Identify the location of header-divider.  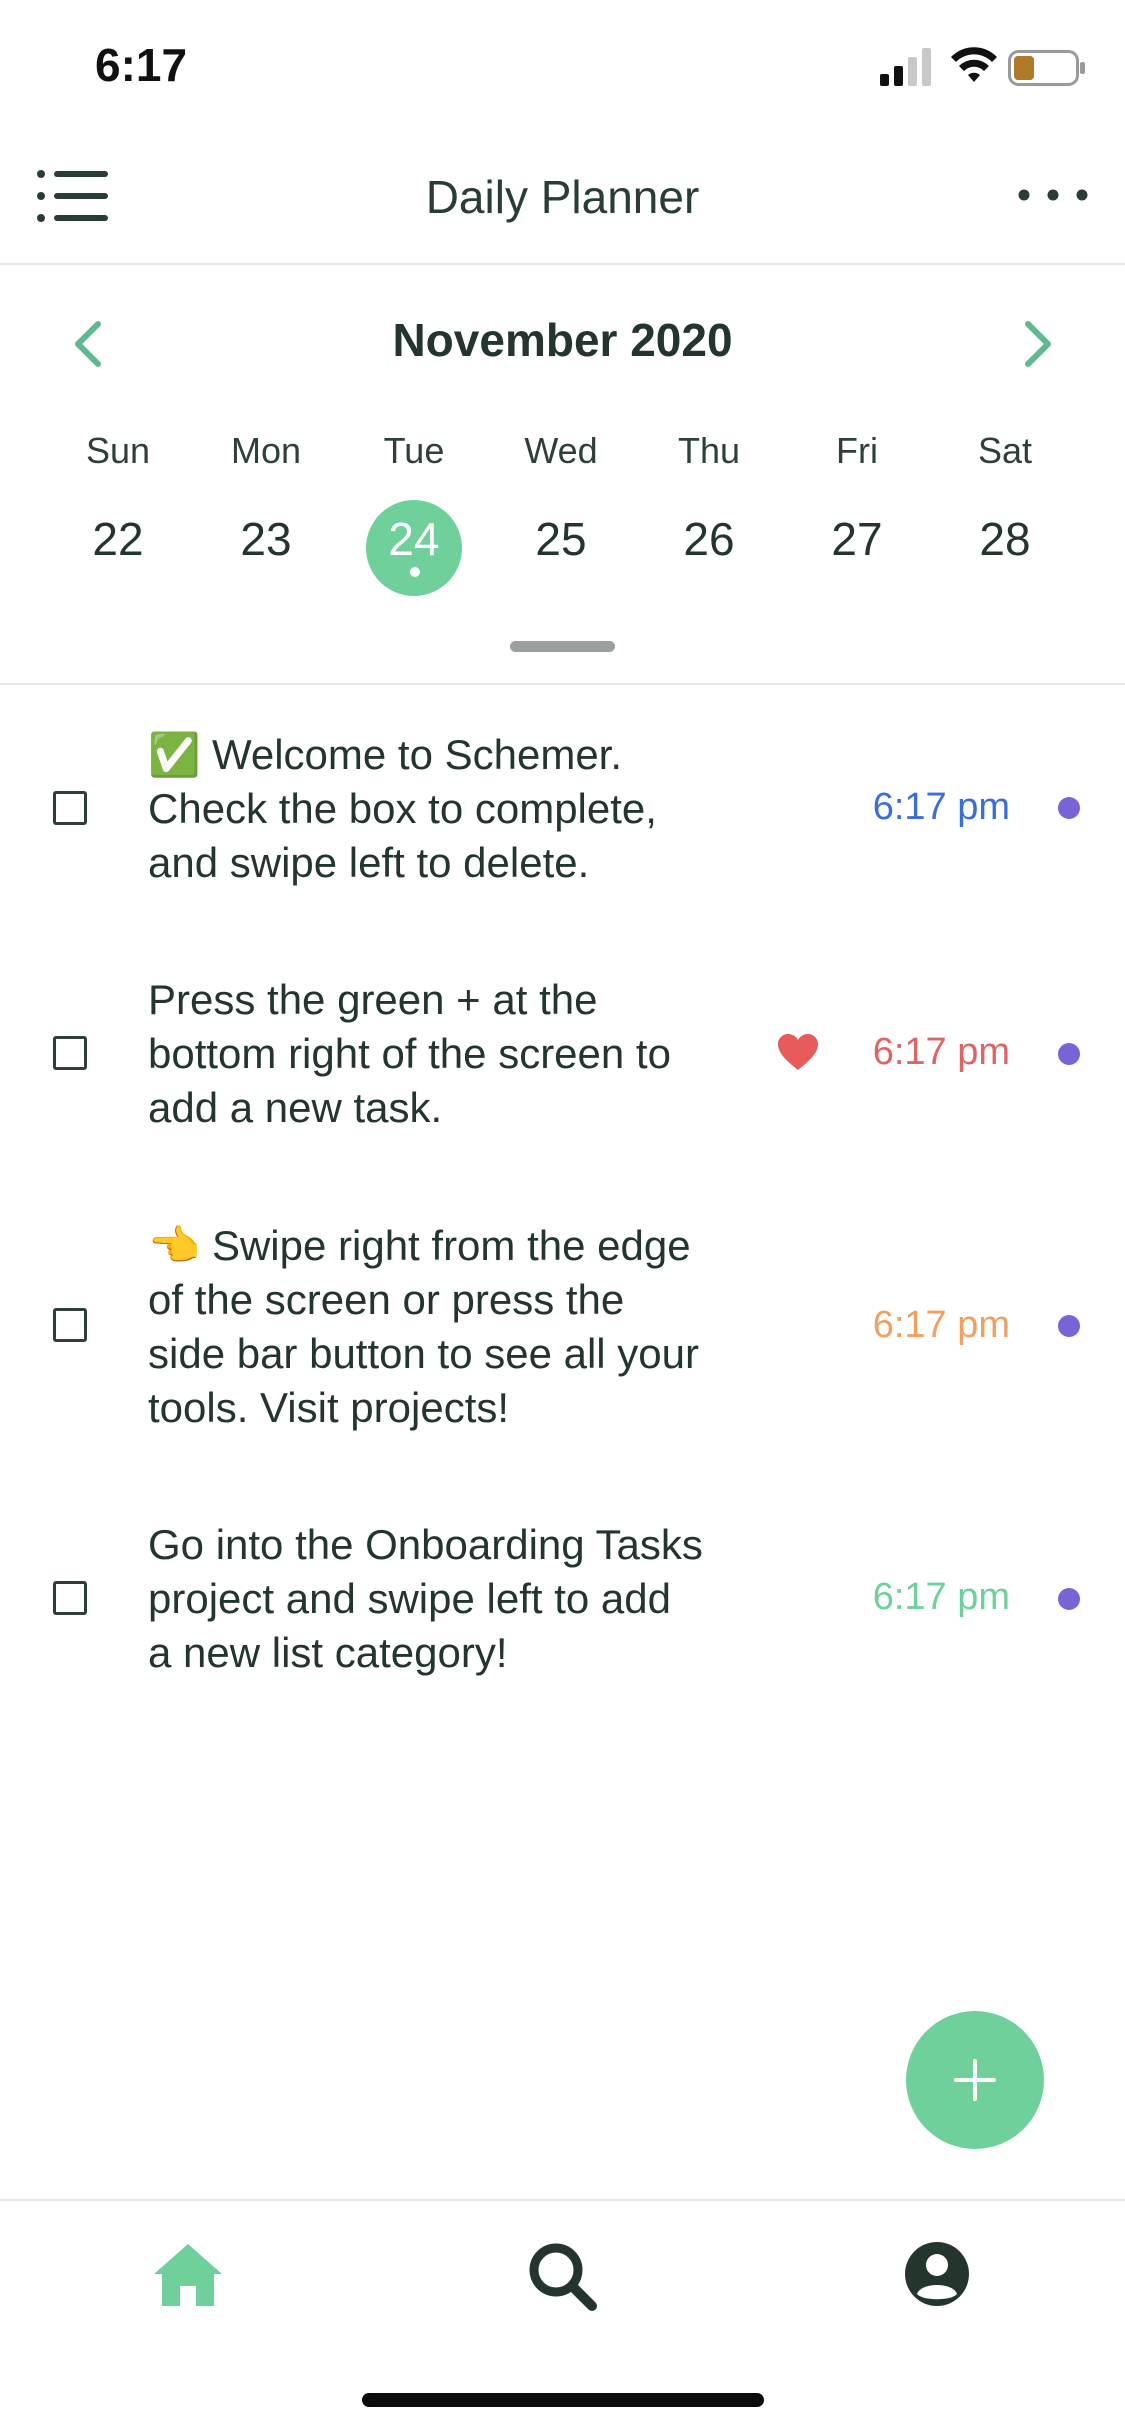
(562, 264).